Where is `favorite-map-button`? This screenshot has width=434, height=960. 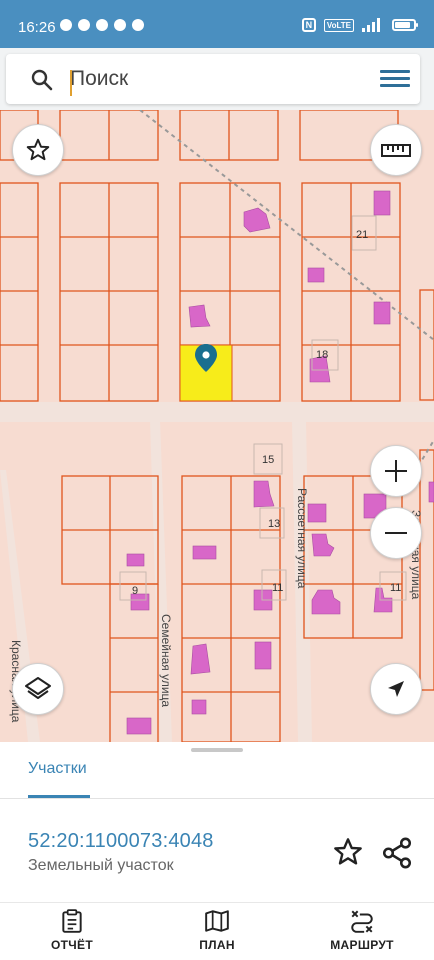
favorite-map-button is located at coordinates (38, 150).